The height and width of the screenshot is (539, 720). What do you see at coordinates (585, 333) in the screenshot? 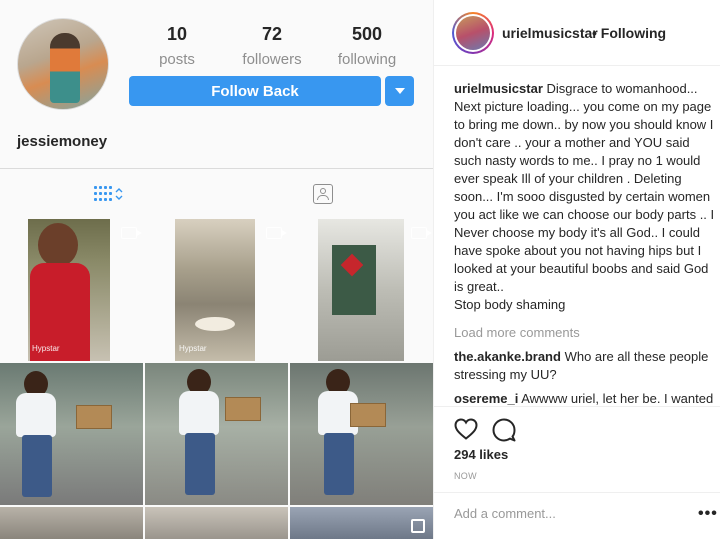
I see `load-more-comments: Load more comments` at bounding box center [585, 333].